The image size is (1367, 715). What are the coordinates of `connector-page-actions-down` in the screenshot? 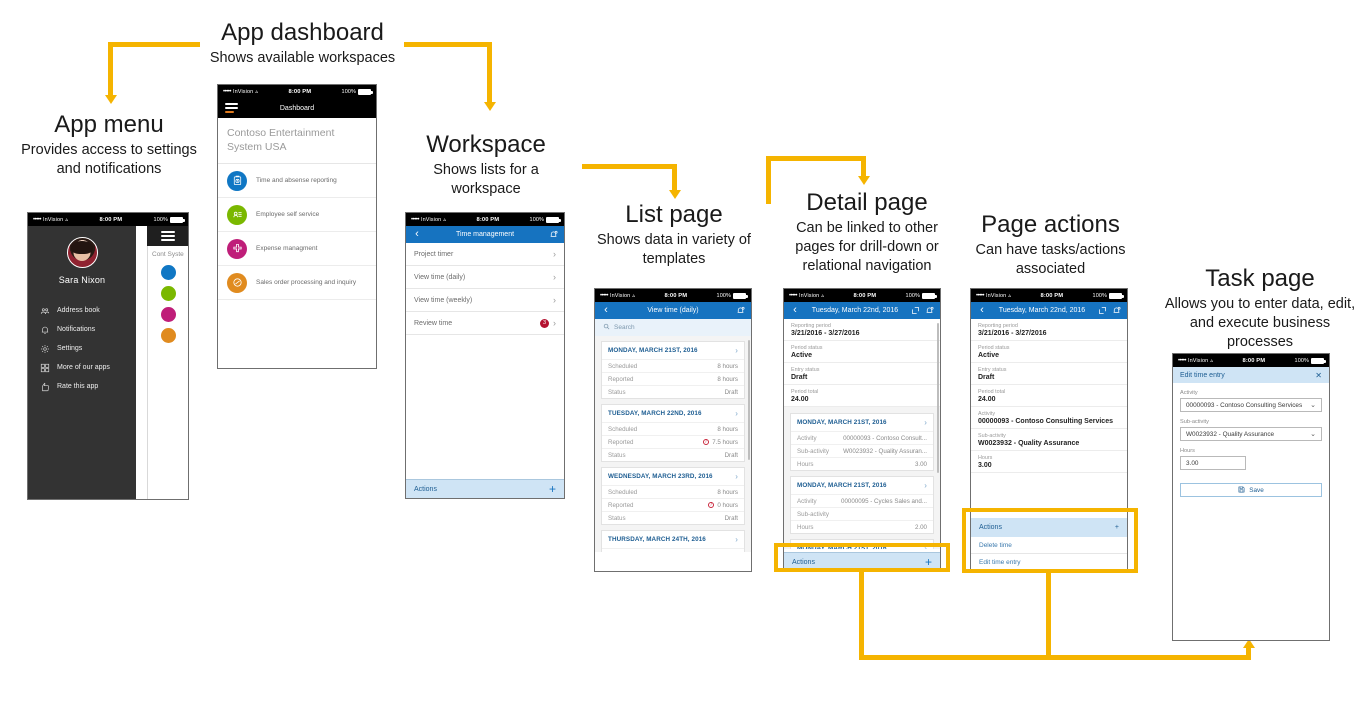 It's located at (1048, 616).